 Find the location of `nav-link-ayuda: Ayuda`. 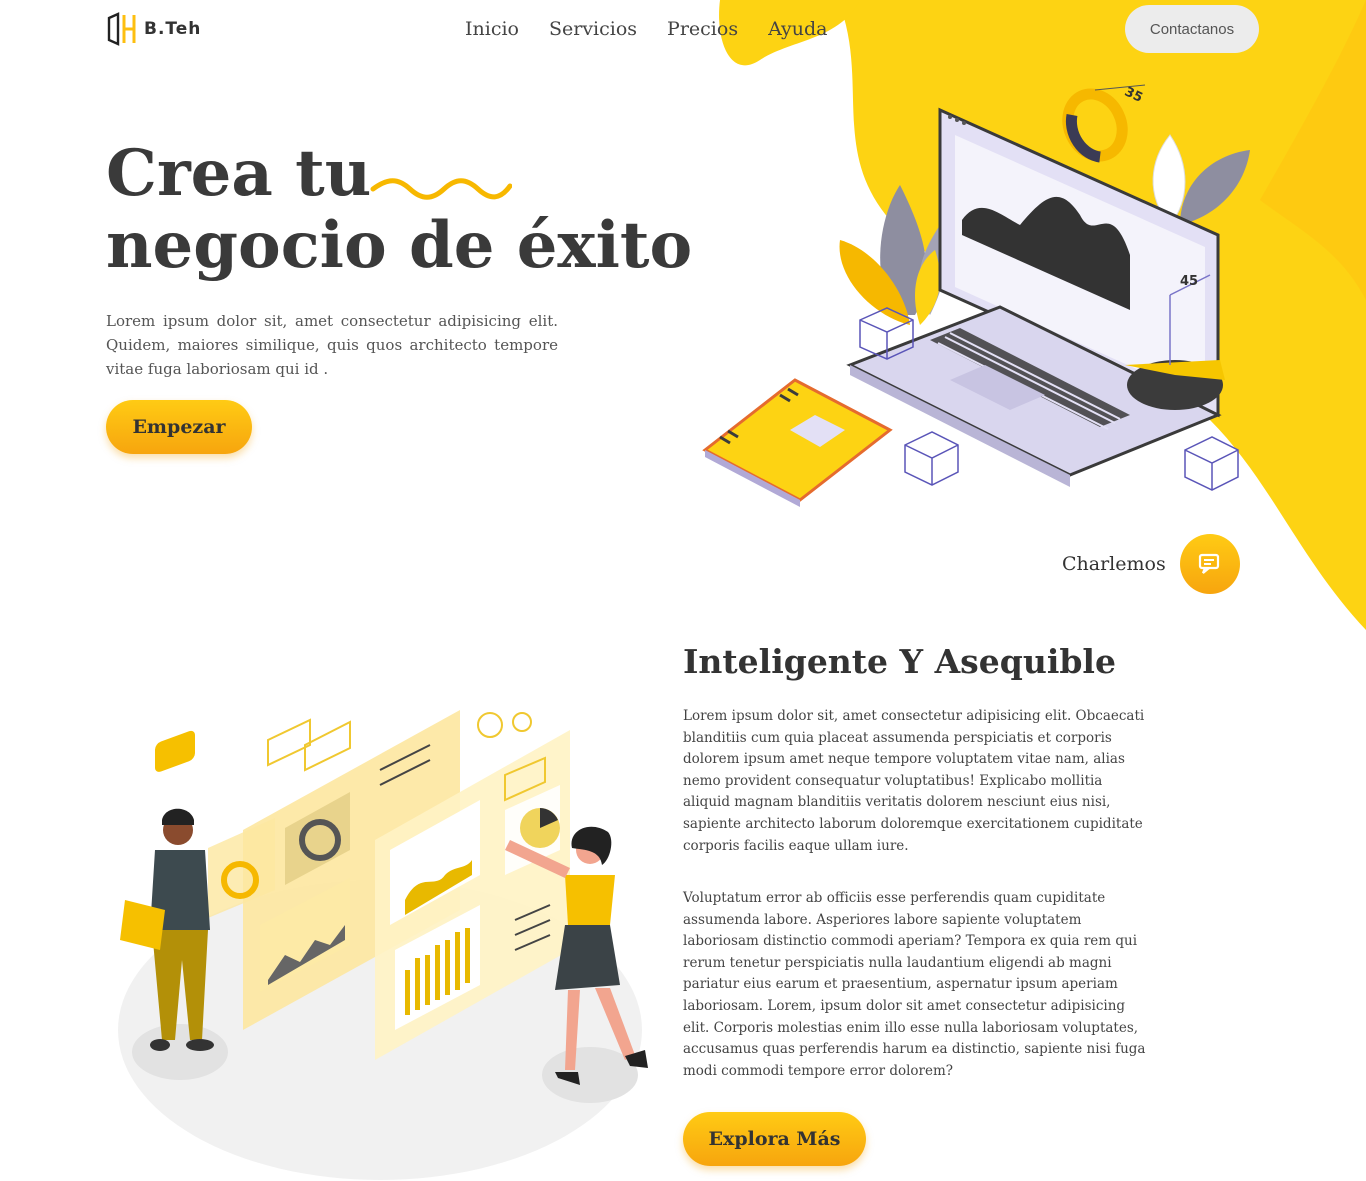

nav-link-ayuda: Ayuda is located at coordinates (797, 29).